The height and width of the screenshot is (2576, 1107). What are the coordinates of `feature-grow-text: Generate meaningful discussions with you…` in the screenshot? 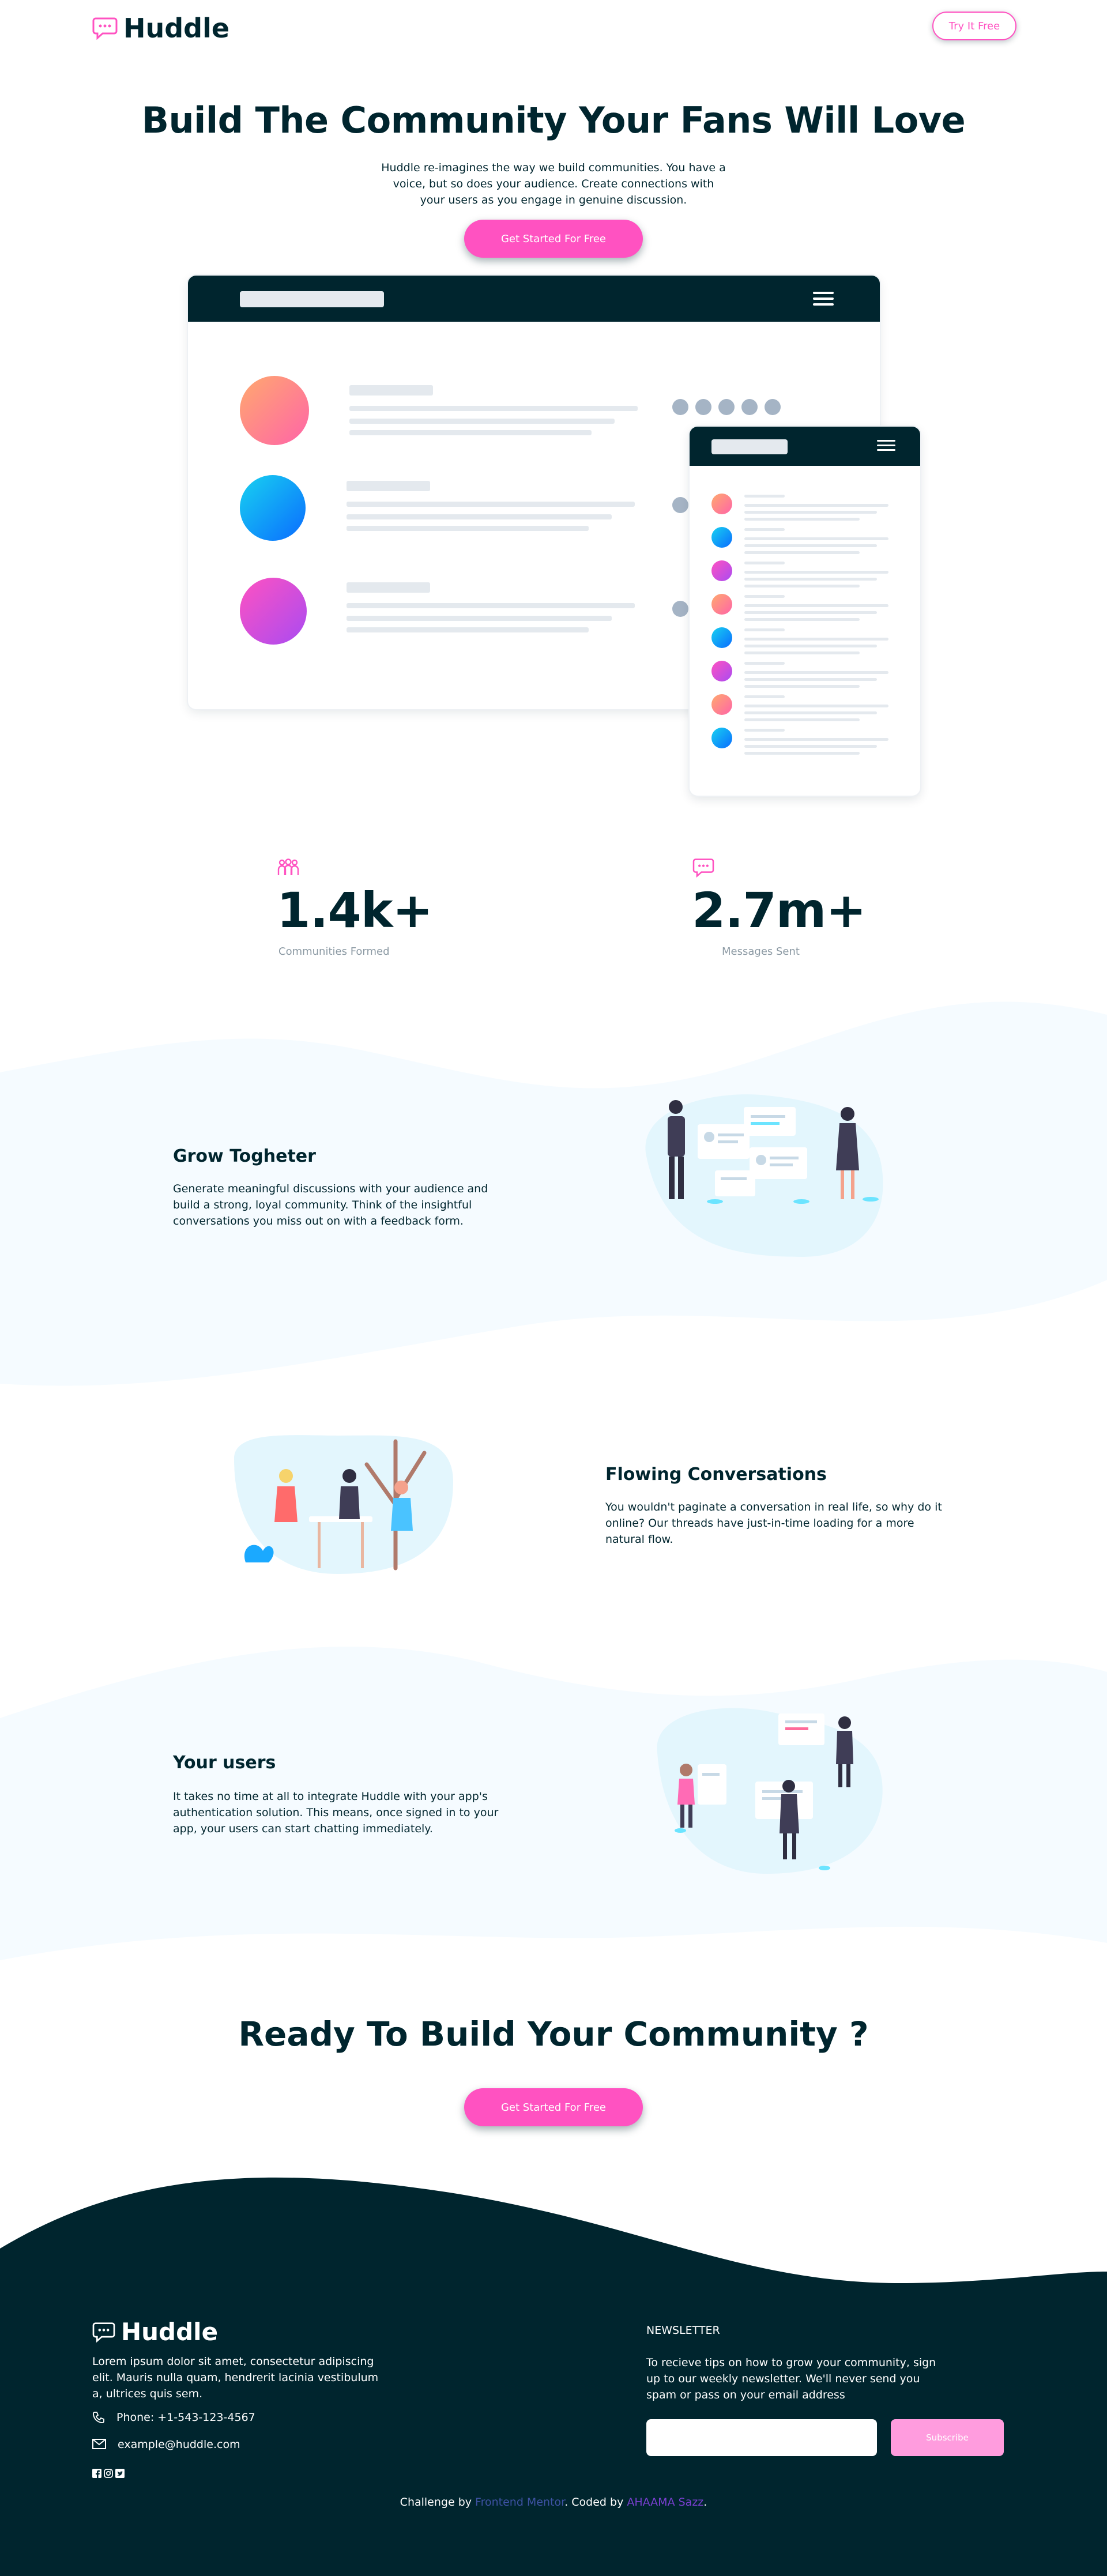 It's located at (330, 1204).